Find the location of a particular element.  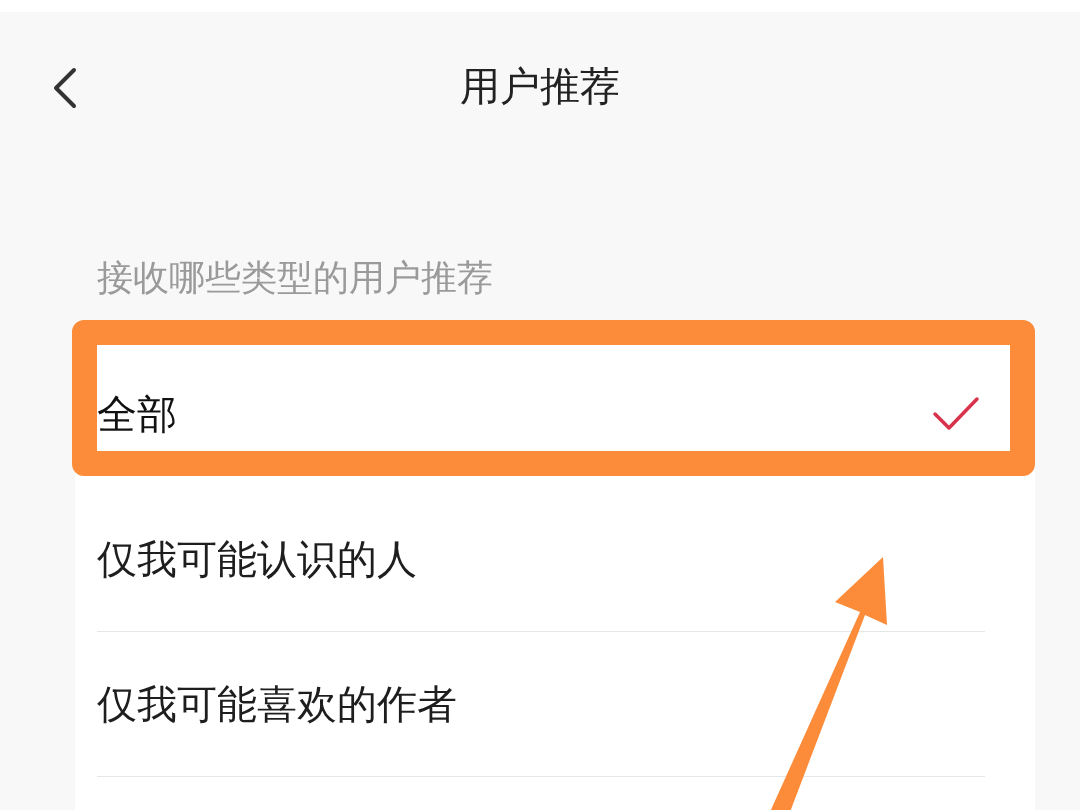

back-icon is located at coordinates (65, 88).